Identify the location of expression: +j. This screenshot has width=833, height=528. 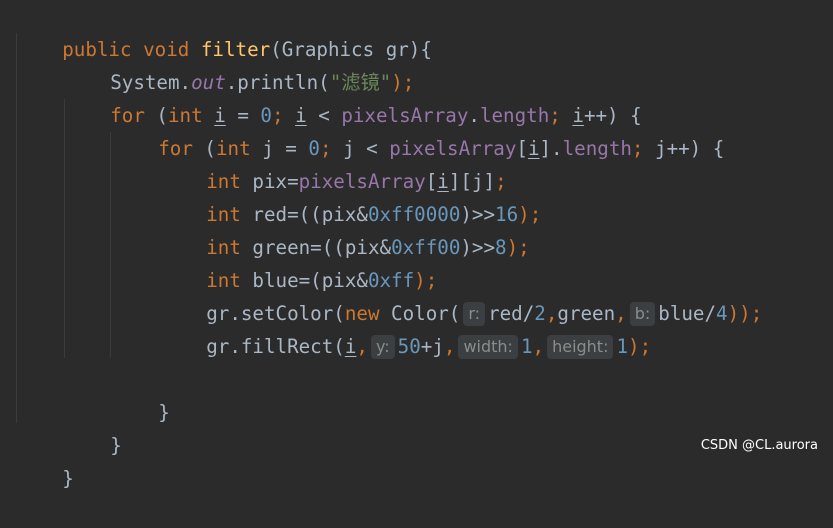
(432, 346).